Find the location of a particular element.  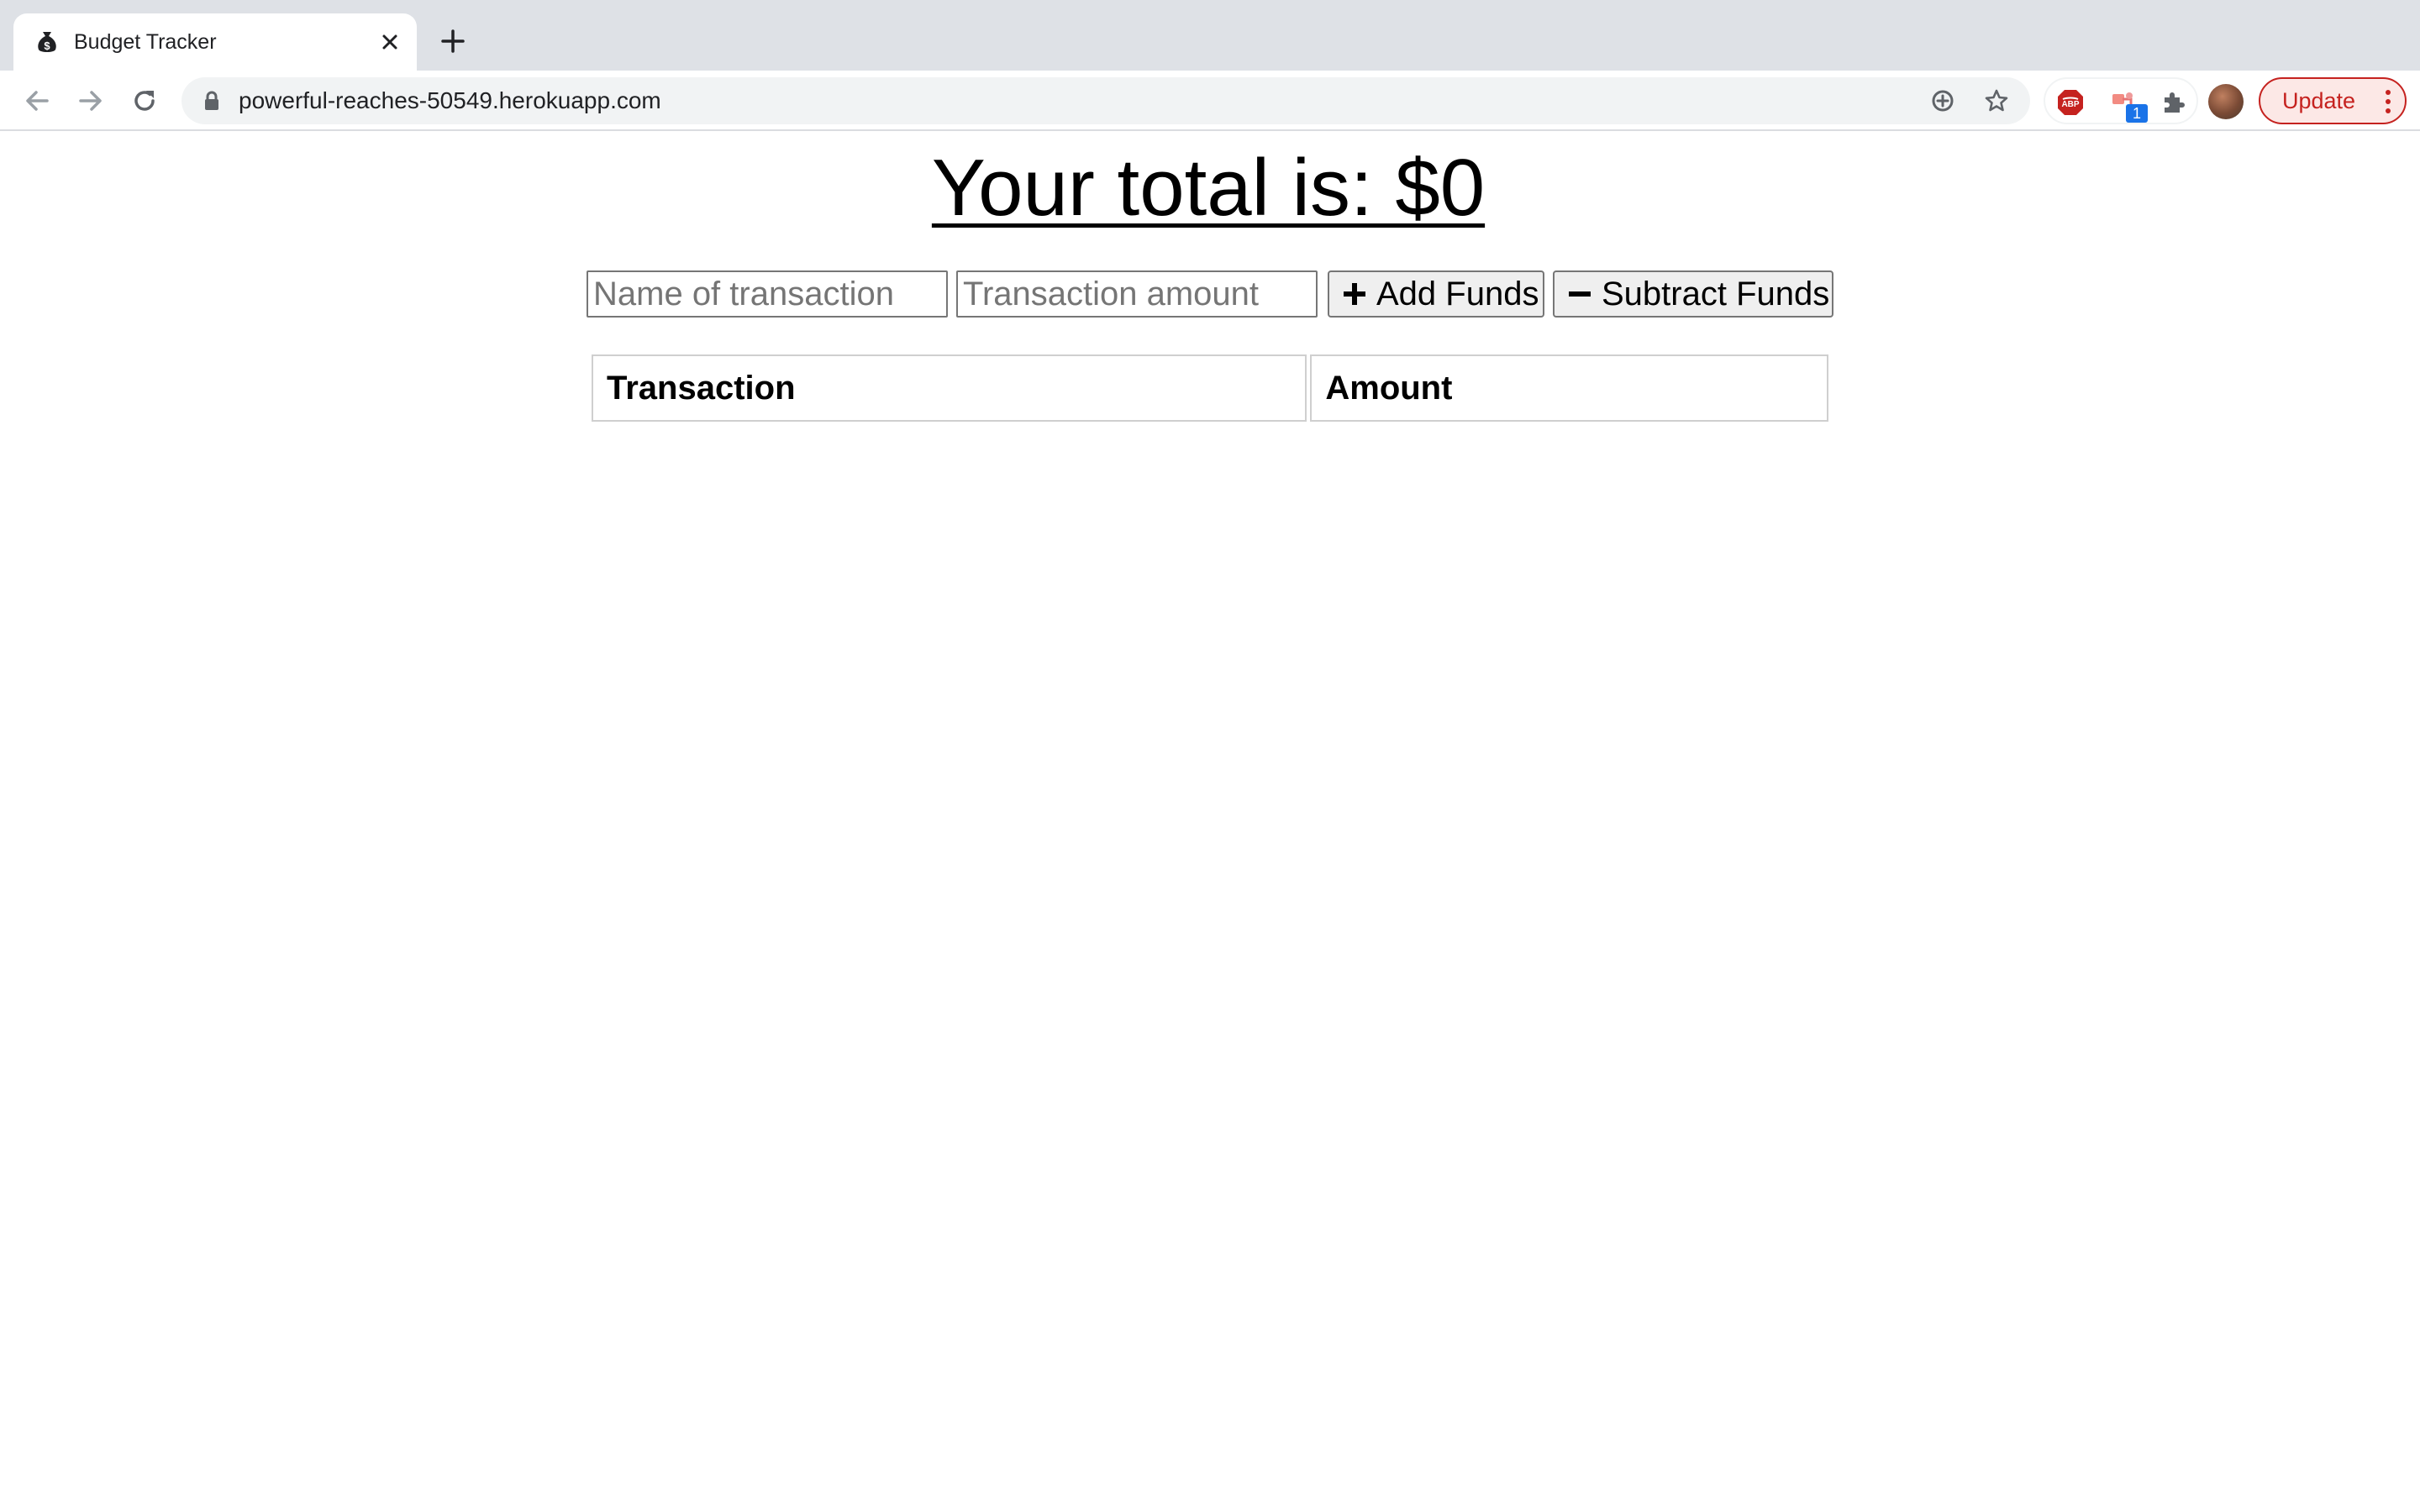

transactions-table: Transaction Amount is located at coordinates (1210, 388).